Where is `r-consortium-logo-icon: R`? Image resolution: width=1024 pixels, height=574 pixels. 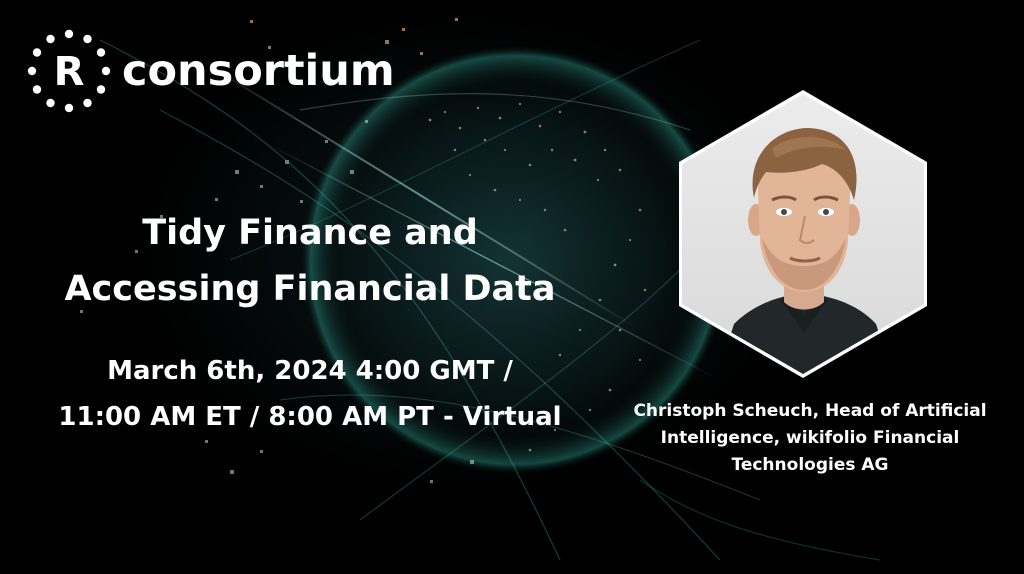 r-consortium-logo-icon: R is located at coordinates (69, 71).